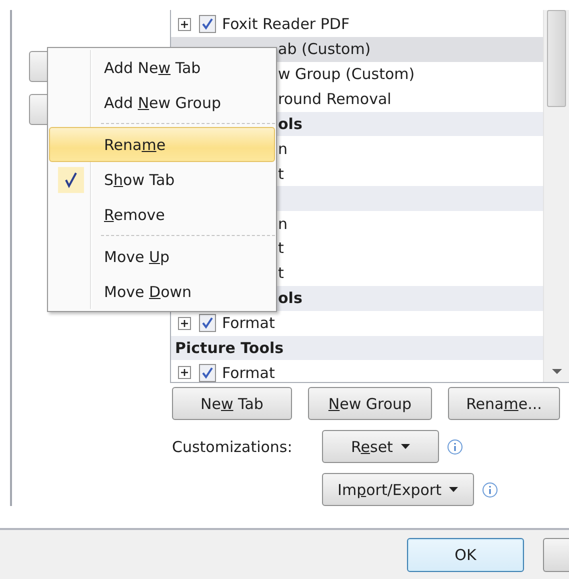 This screenshot has width=569, height=579. Describe the element at coordinates (556, 58) in the screenshot. I see `scroll-thumb` at that location.